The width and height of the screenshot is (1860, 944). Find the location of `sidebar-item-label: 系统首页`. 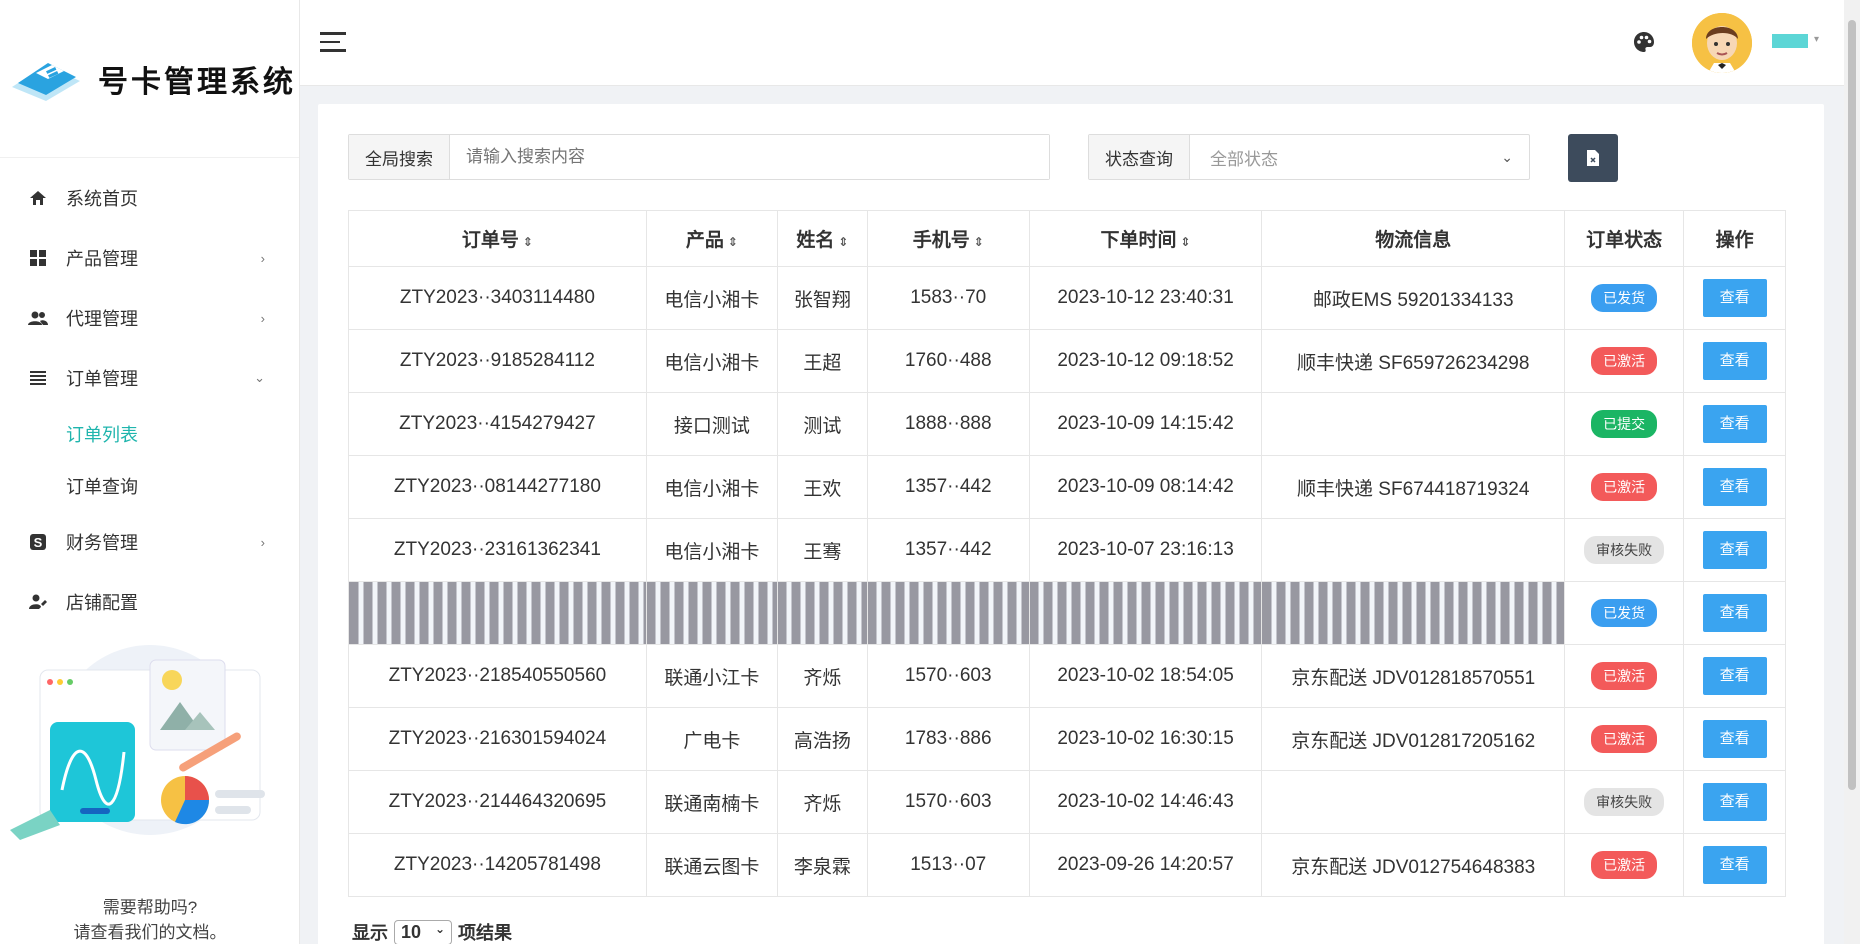

sidebar-item-label: 系统首页 is located at coordinates (102, 199).